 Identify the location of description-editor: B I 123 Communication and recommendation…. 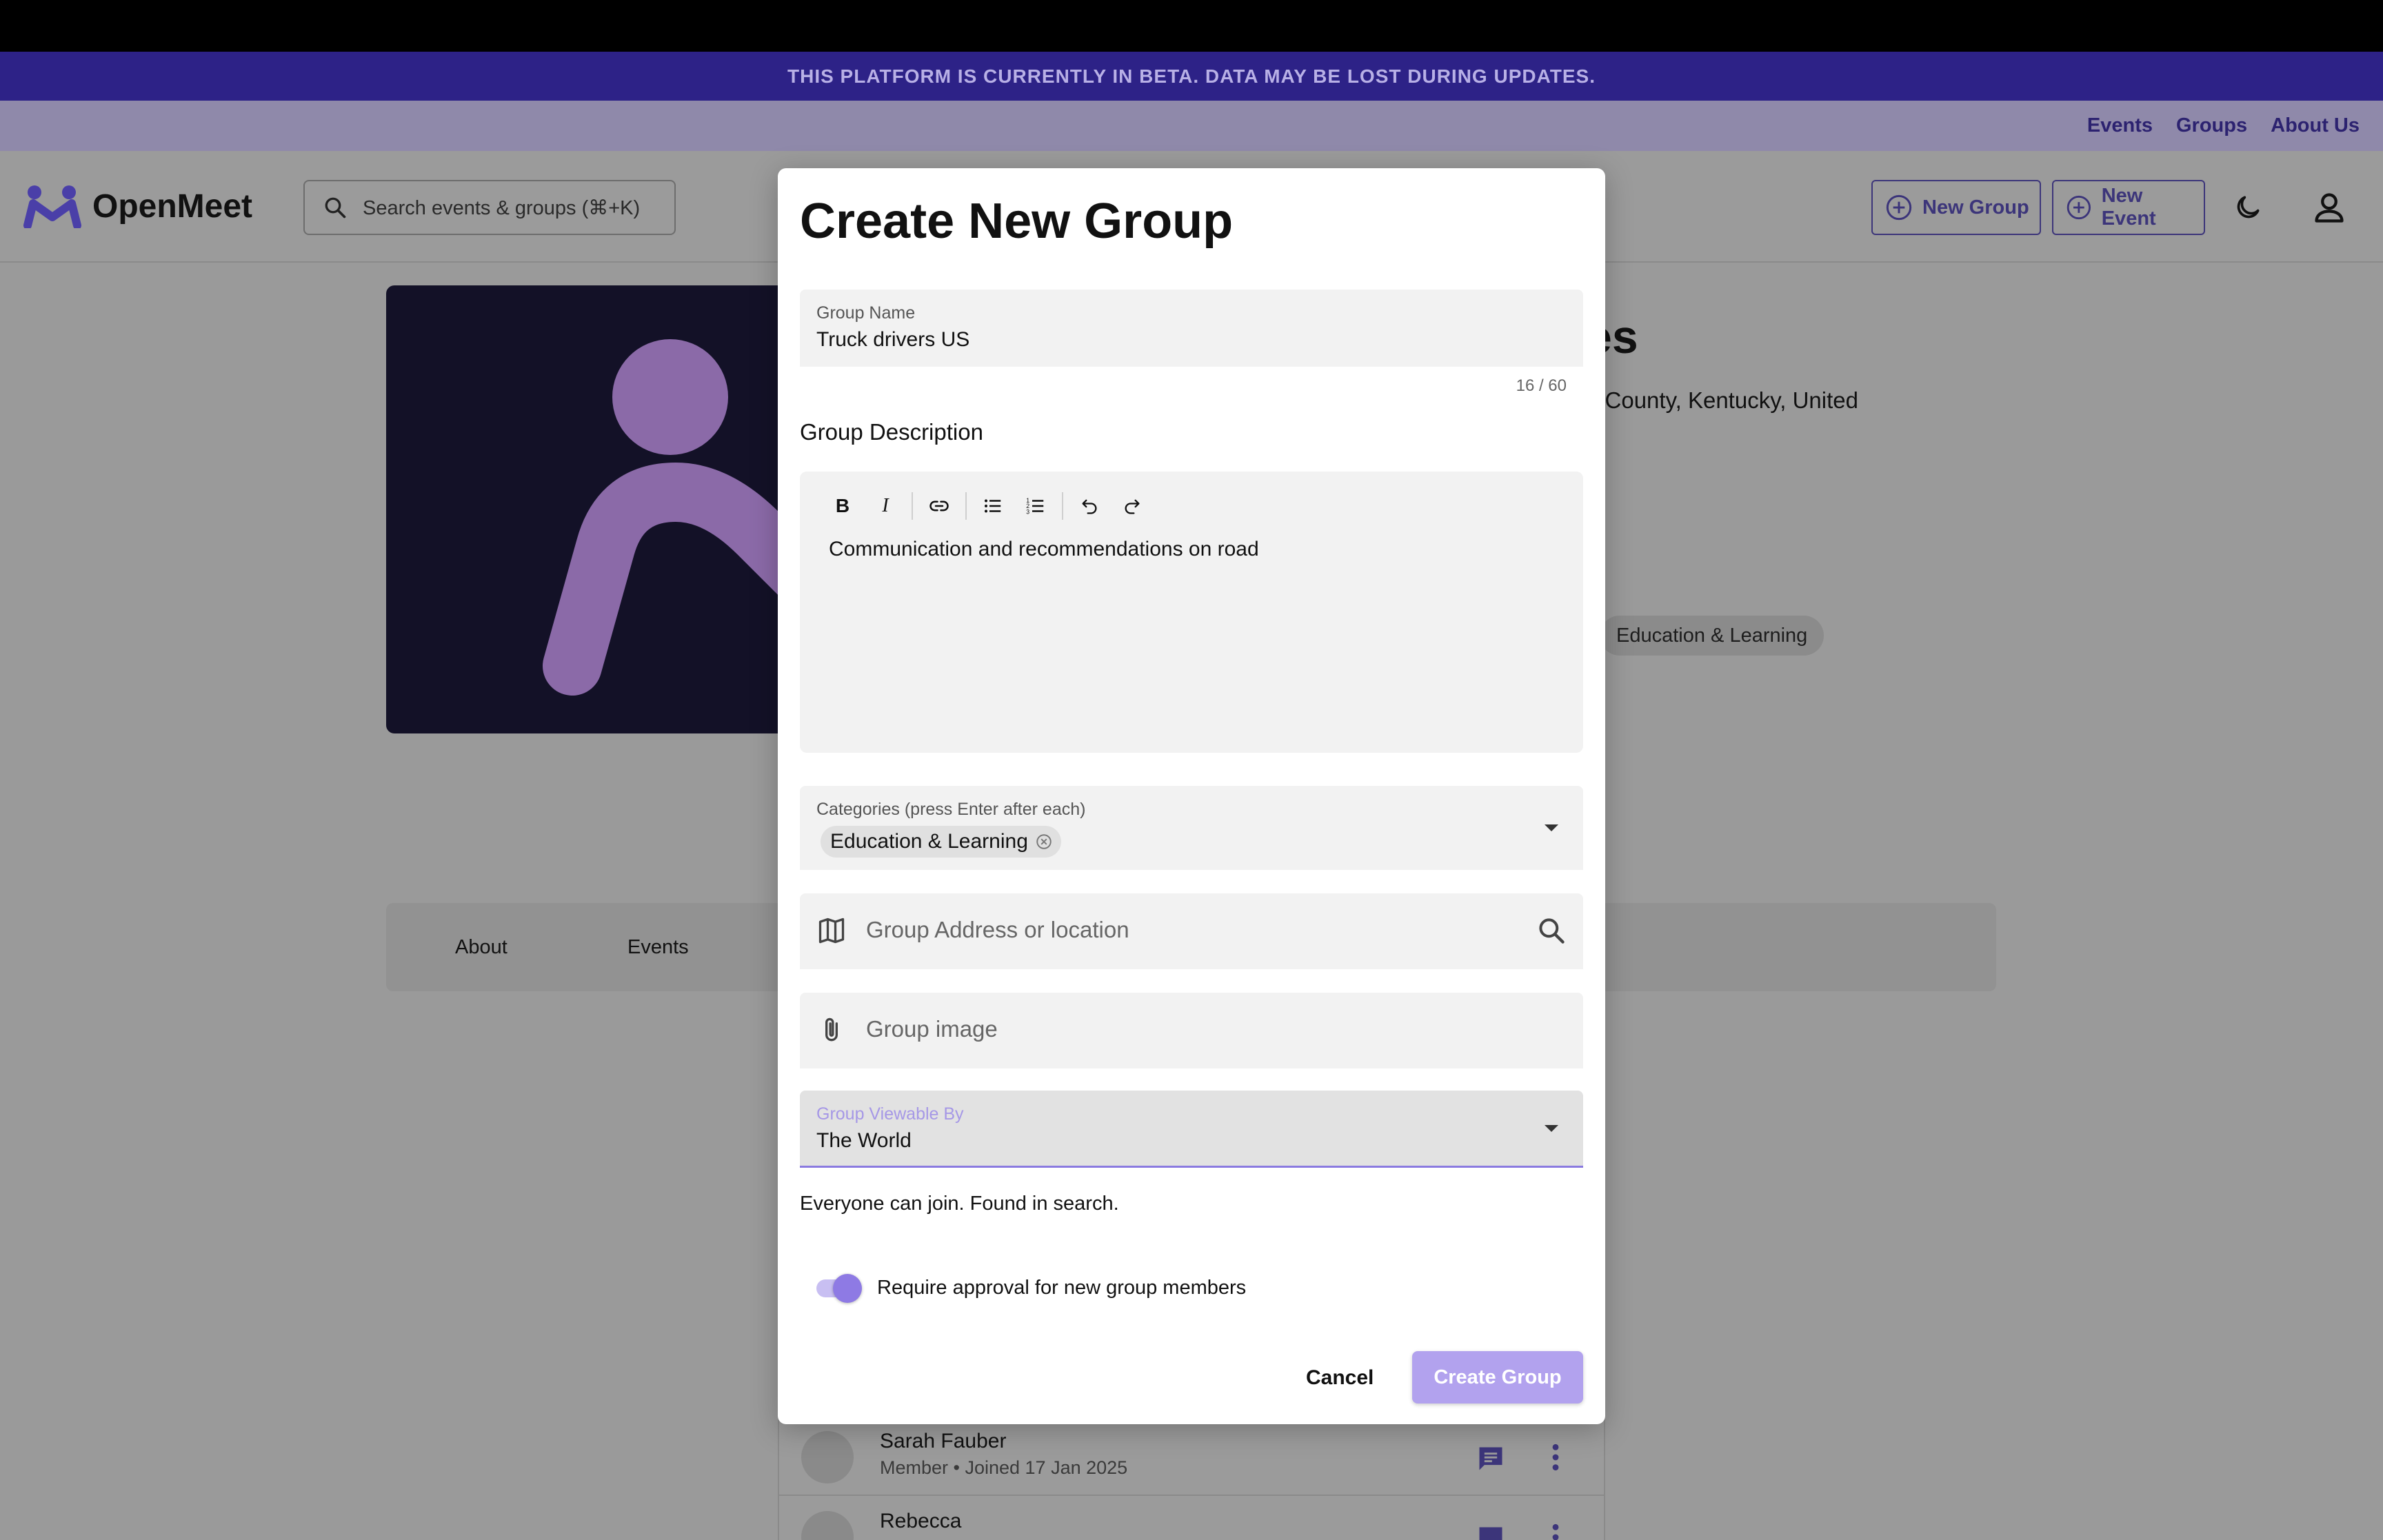
(1191, 613).